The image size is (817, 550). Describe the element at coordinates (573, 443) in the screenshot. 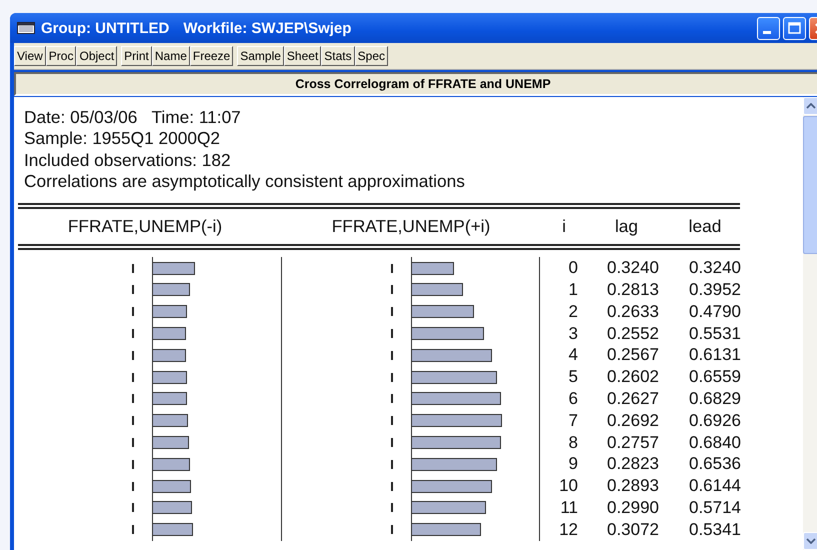

I see `table-cell-text: 8` at that location.